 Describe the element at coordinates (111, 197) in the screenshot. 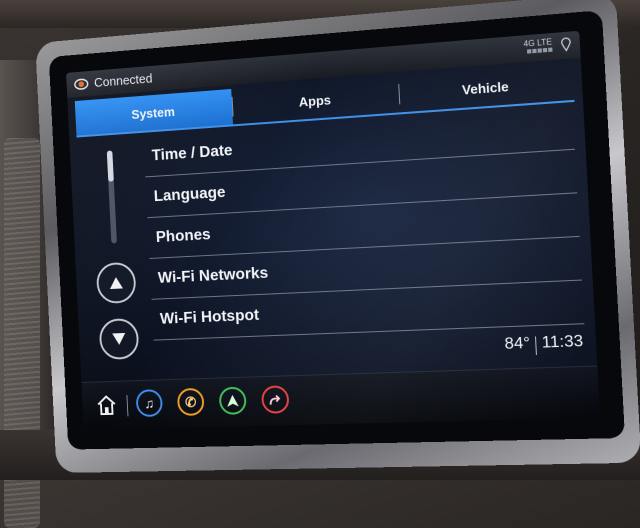

I see `list-scrollbar` at that location.